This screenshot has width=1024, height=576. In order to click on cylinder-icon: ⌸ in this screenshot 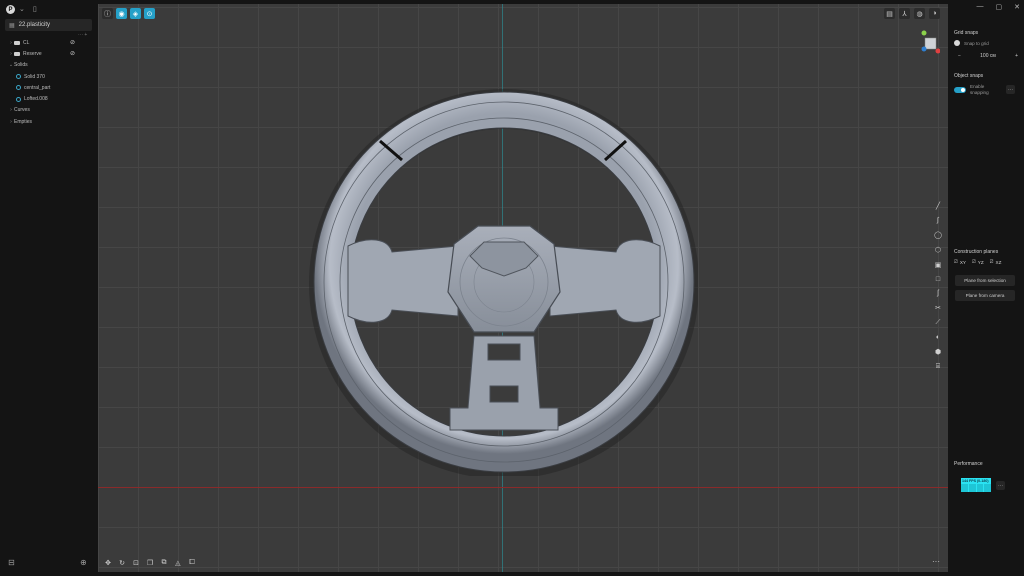, I will do `click(938, 367)`.